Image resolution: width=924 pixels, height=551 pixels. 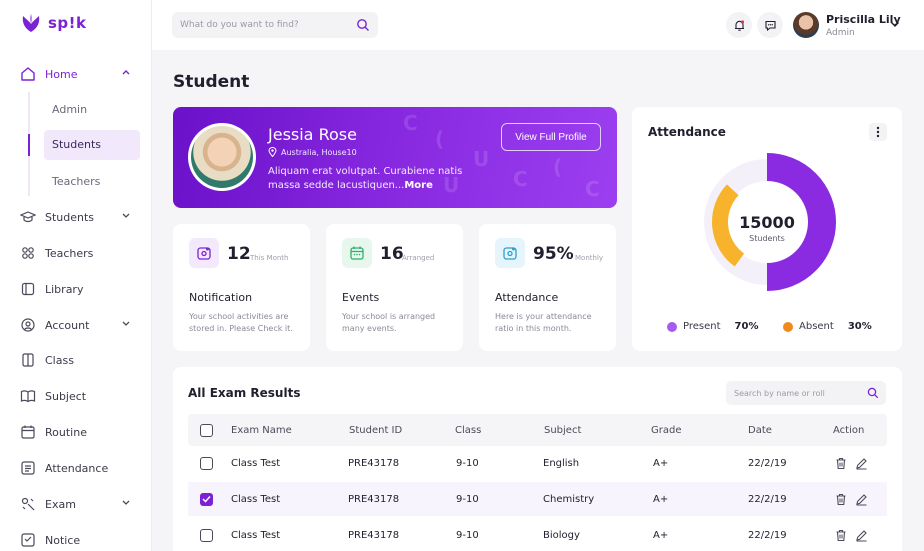 I want to click on sidebar-item-class: Class, so click(x=80, y=360).